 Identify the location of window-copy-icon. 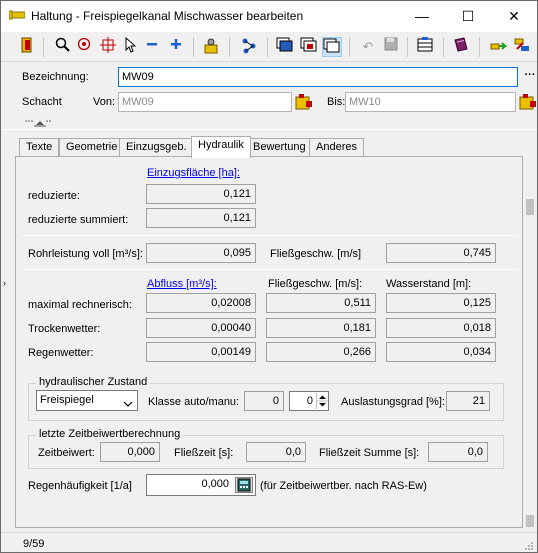
(332, 47).